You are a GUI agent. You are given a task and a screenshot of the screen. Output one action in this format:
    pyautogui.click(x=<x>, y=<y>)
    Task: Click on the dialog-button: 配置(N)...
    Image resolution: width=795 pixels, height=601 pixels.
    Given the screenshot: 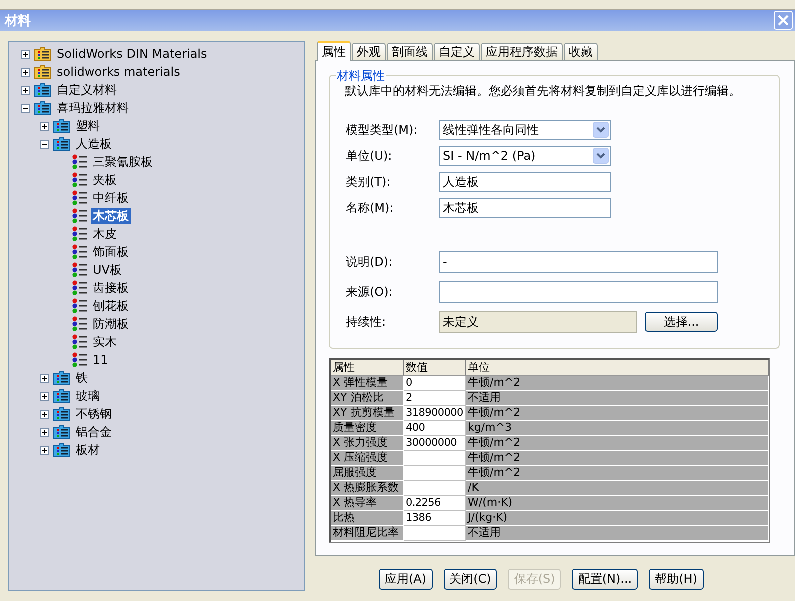 What is the action you would take?
    pyautogui.click(x=605, y=579)
    